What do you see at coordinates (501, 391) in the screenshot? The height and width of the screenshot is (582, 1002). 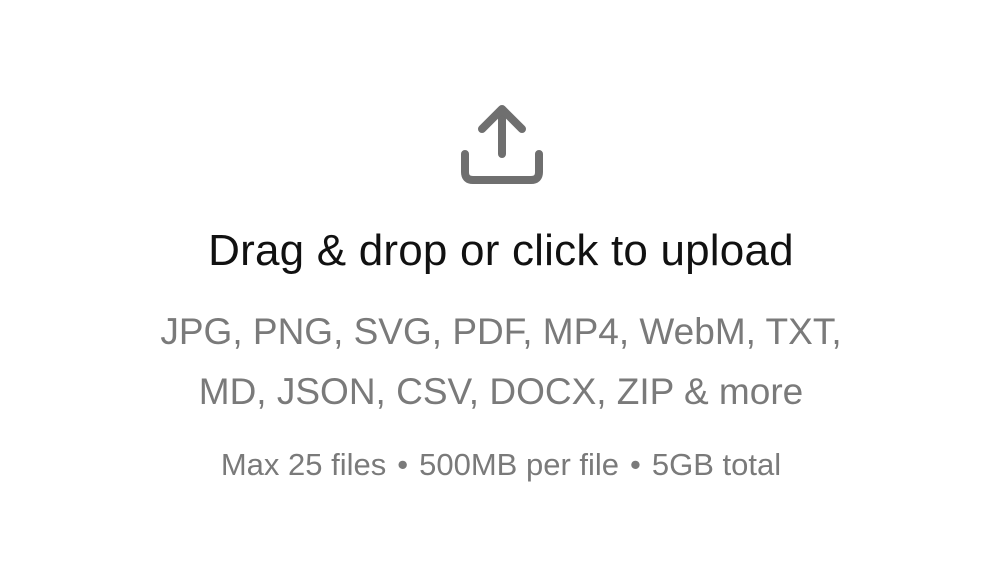 I see `supported-formats-line-2: MD, JSON, CSV, DOCX, ZIP & more` at bounding box center [501, 391].